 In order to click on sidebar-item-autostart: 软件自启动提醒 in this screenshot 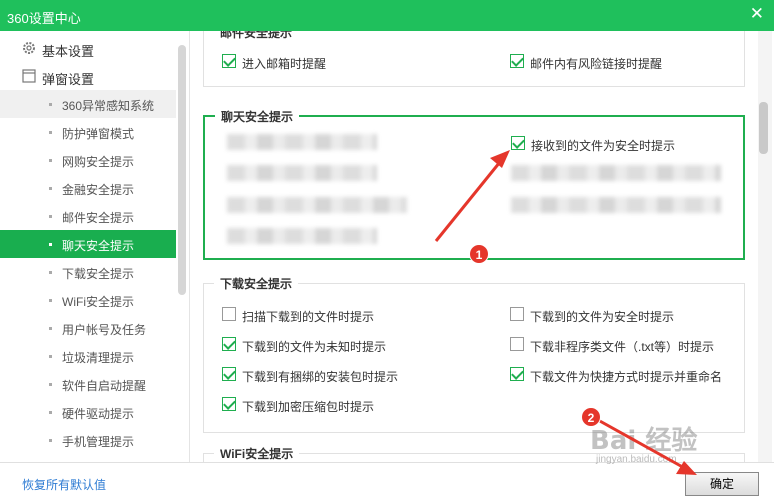, I will do `click(88, 384)`.